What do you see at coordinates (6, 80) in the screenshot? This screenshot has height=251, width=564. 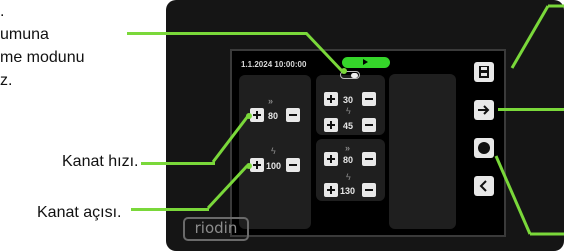 I see `callout-text-line-4: z.` at bounding box center [6, 80].